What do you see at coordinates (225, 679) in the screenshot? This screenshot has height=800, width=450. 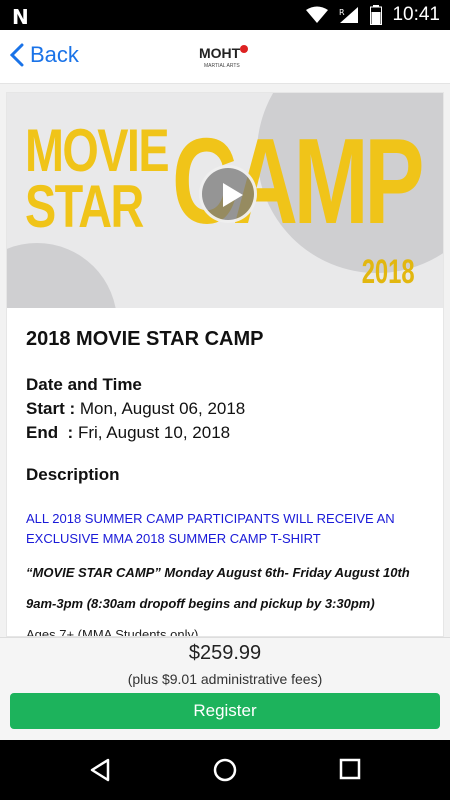 I see `fees-note: (plus $9.01 administrative fees)` at bounding box center [225, 679].